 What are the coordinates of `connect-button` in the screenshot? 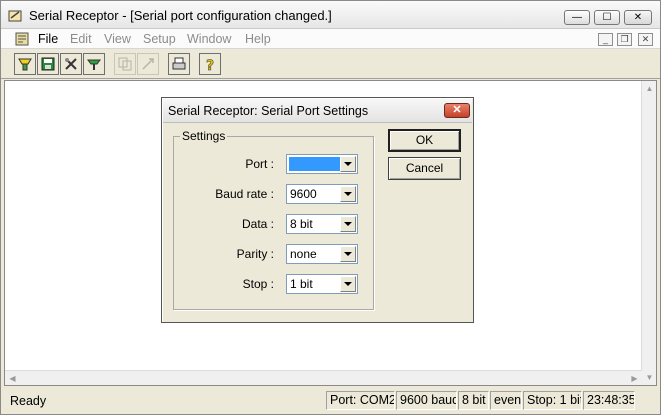 It's located at (25, 64).